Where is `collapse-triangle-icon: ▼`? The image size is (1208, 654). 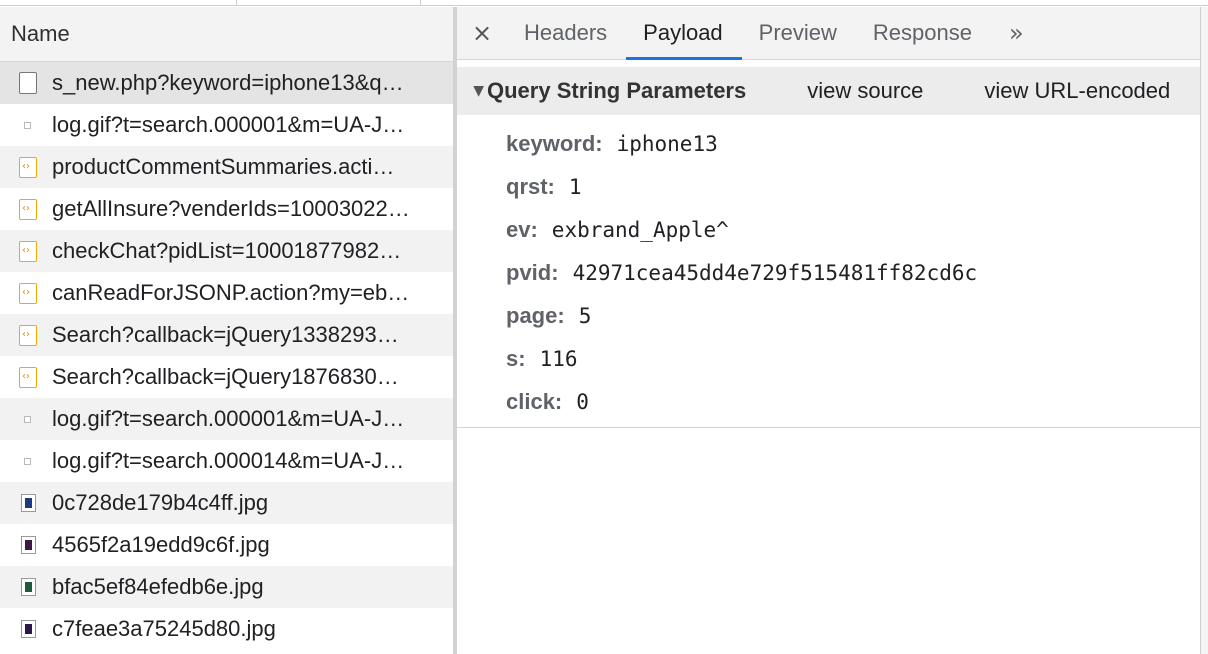
collapse-triangle-icon: ▼ is located at coordinates (472, 91).